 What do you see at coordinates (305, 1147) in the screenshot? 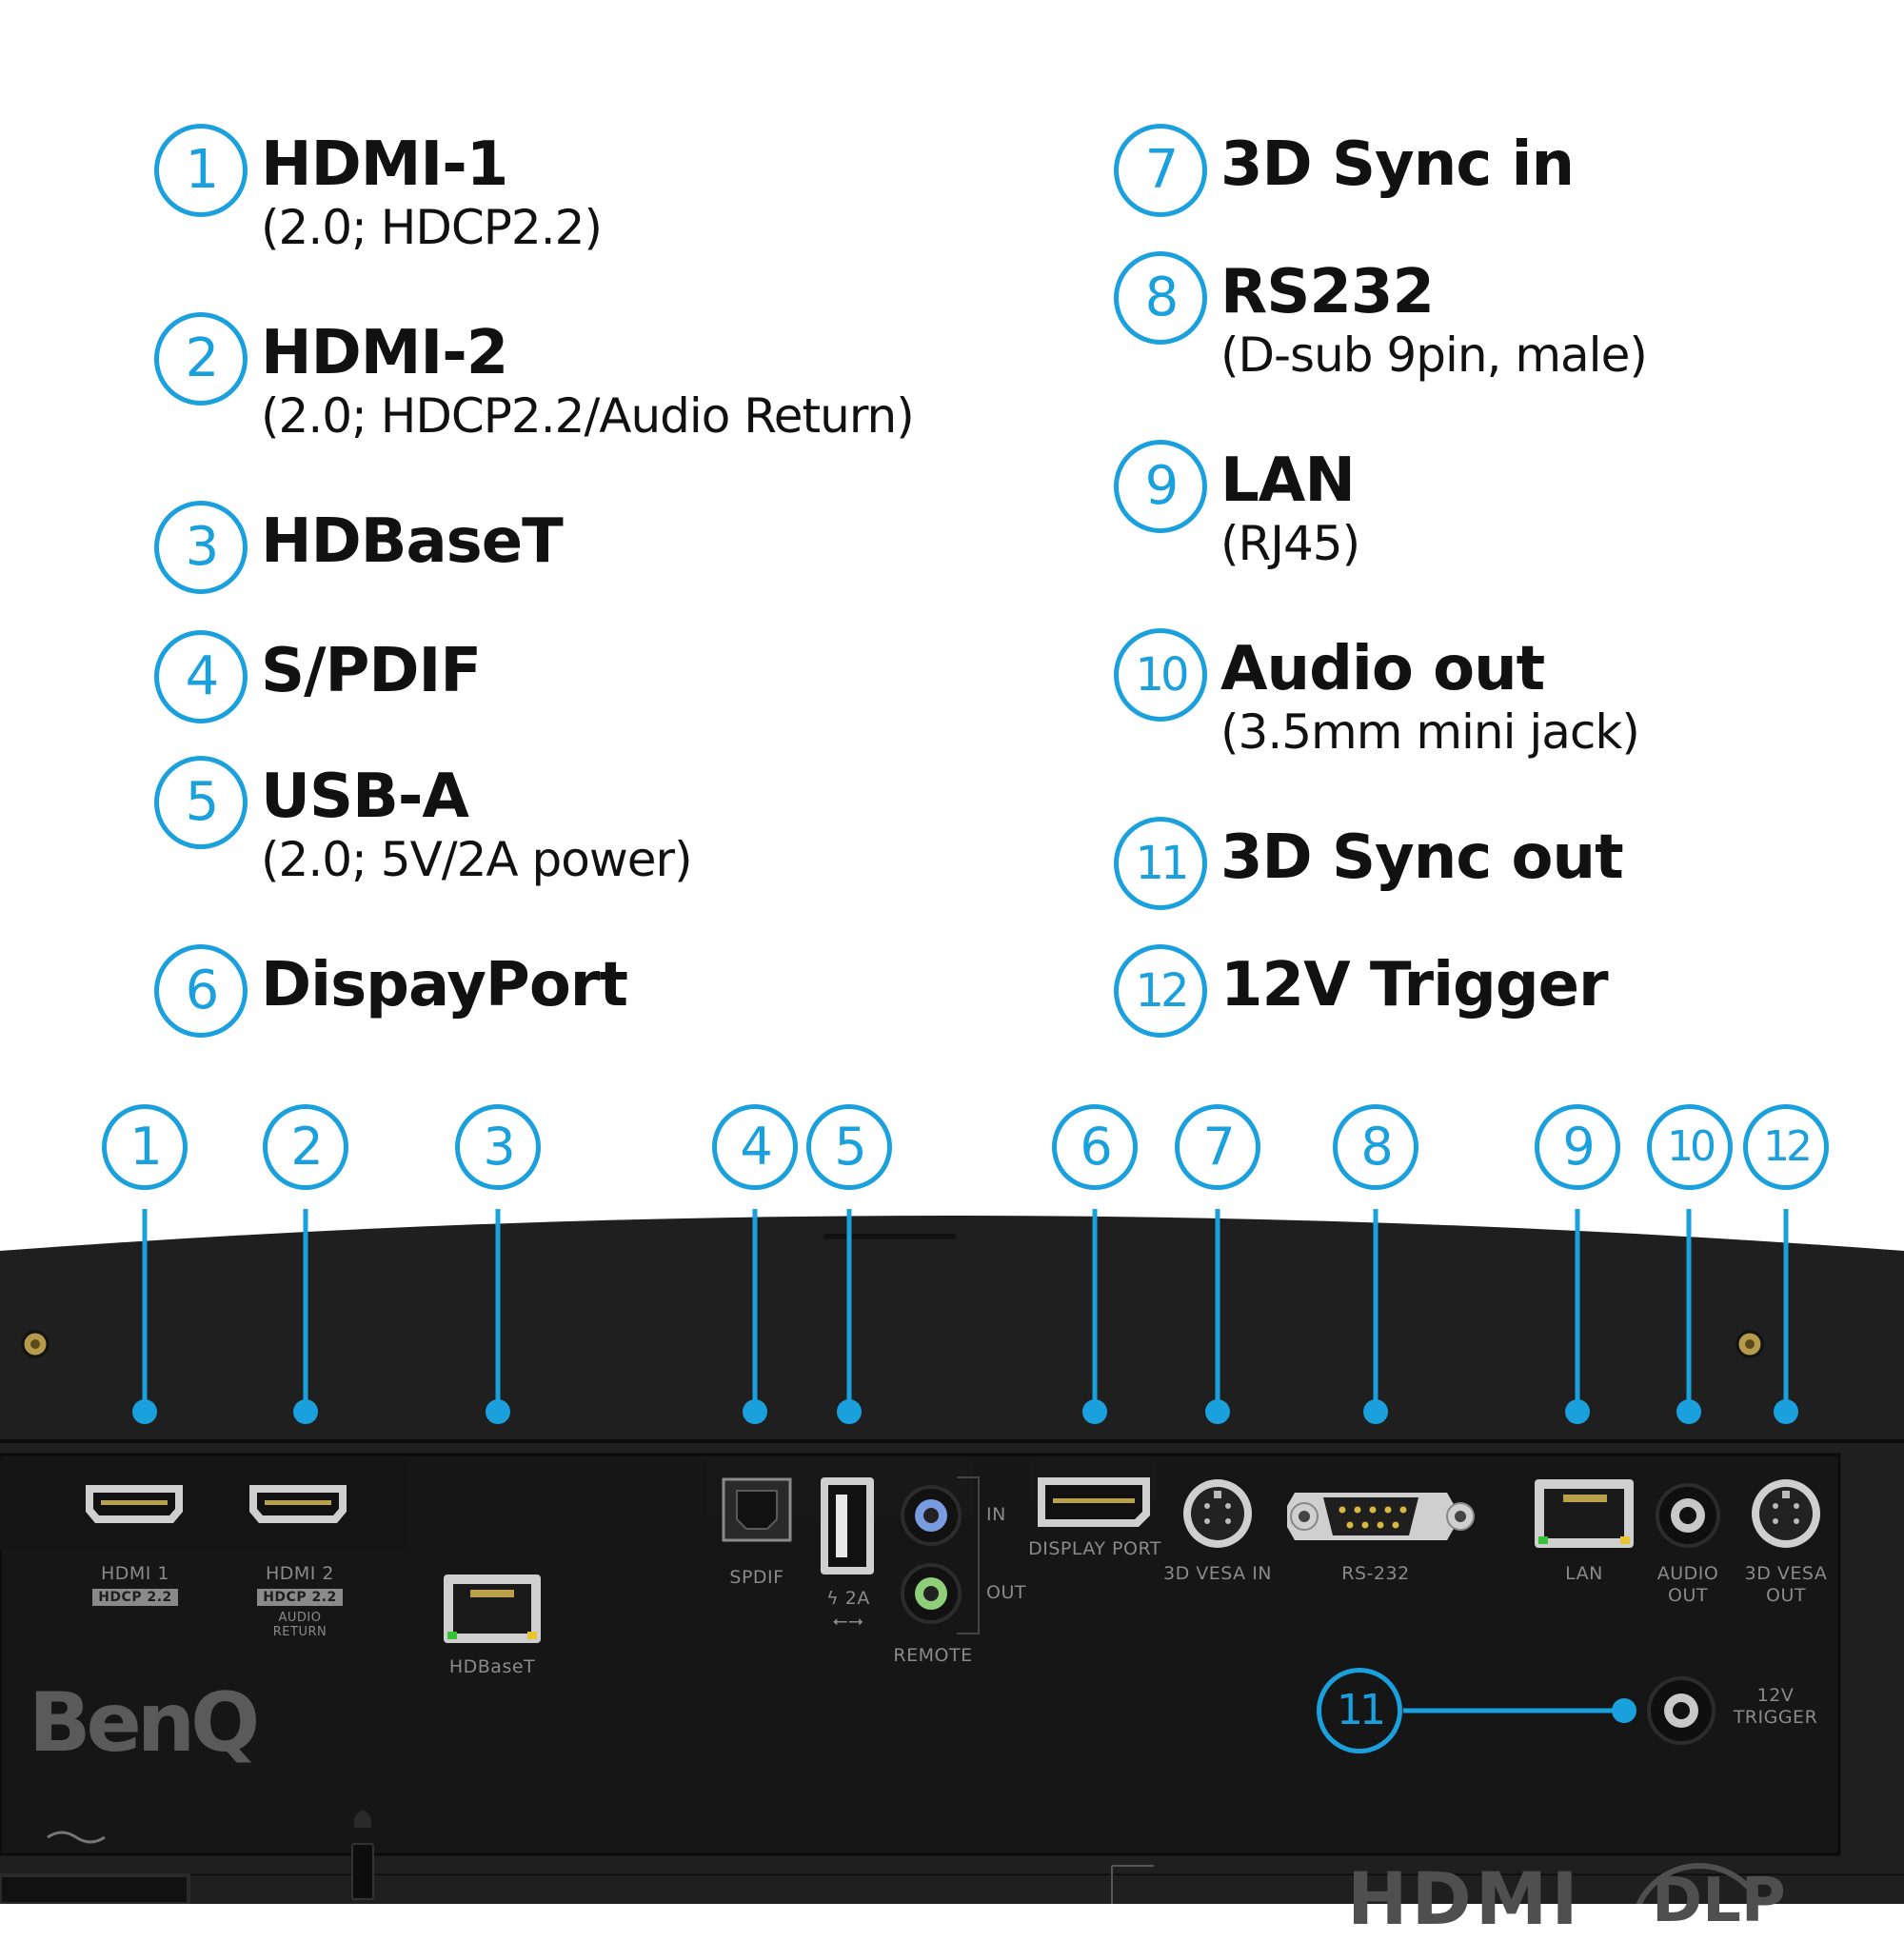
I see `callout-2: 2` at bounding box center [305, 1147].